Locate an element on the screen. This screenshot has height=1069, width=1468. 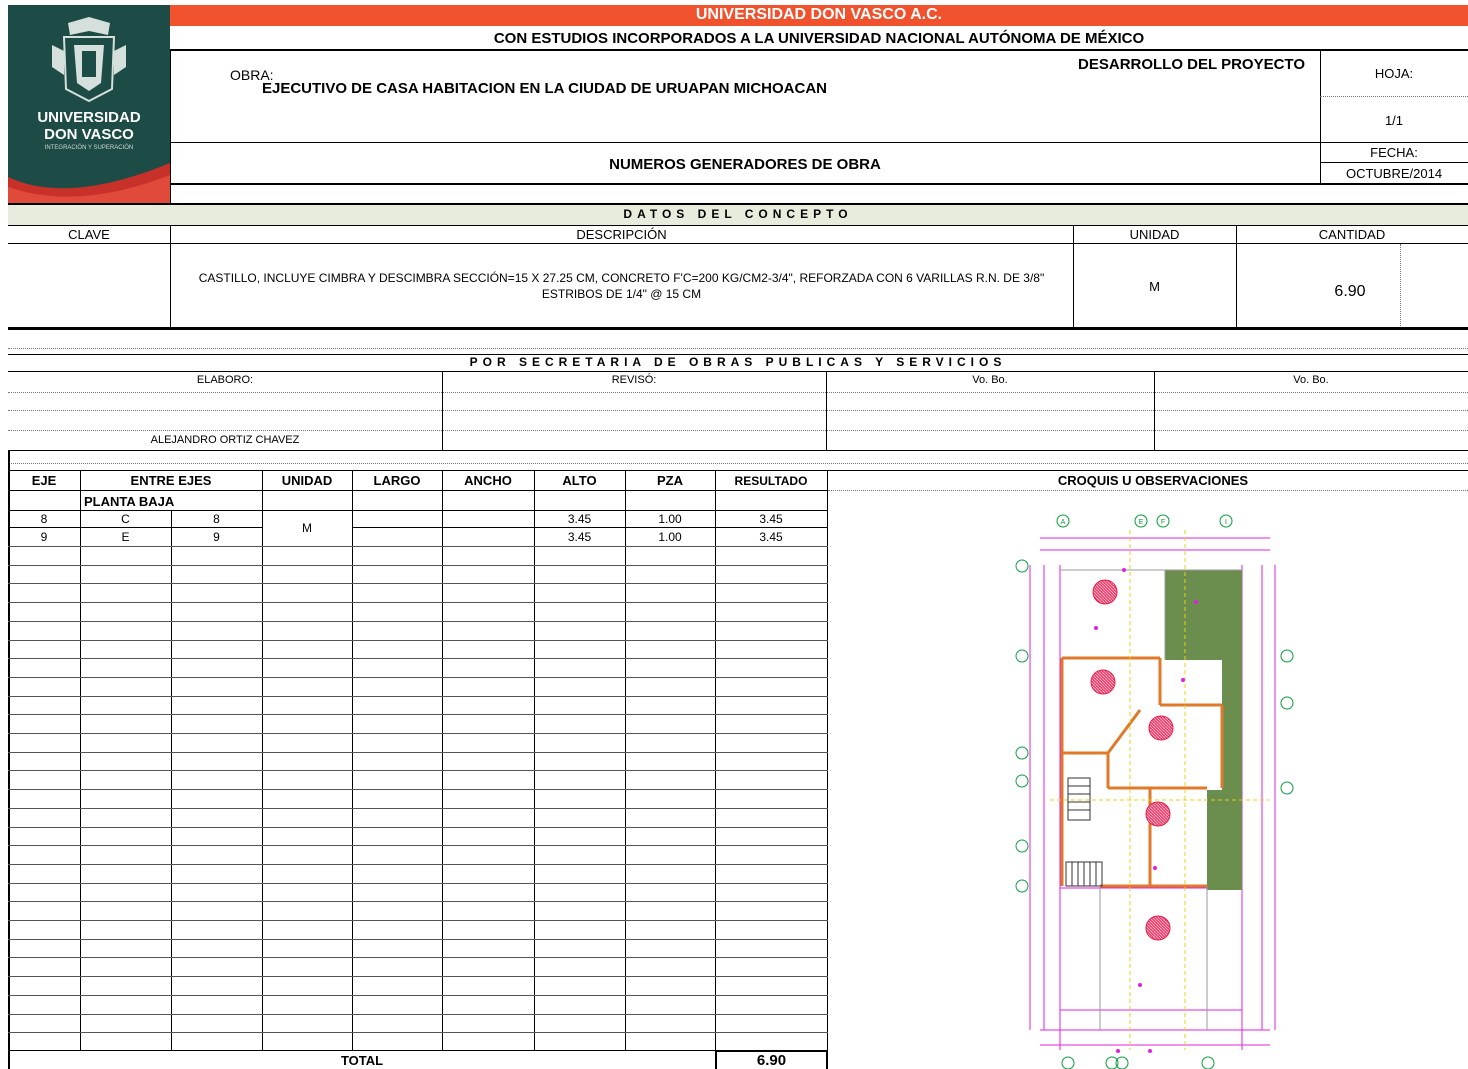
header-pza: PZA is located at coordinates (670, 480).